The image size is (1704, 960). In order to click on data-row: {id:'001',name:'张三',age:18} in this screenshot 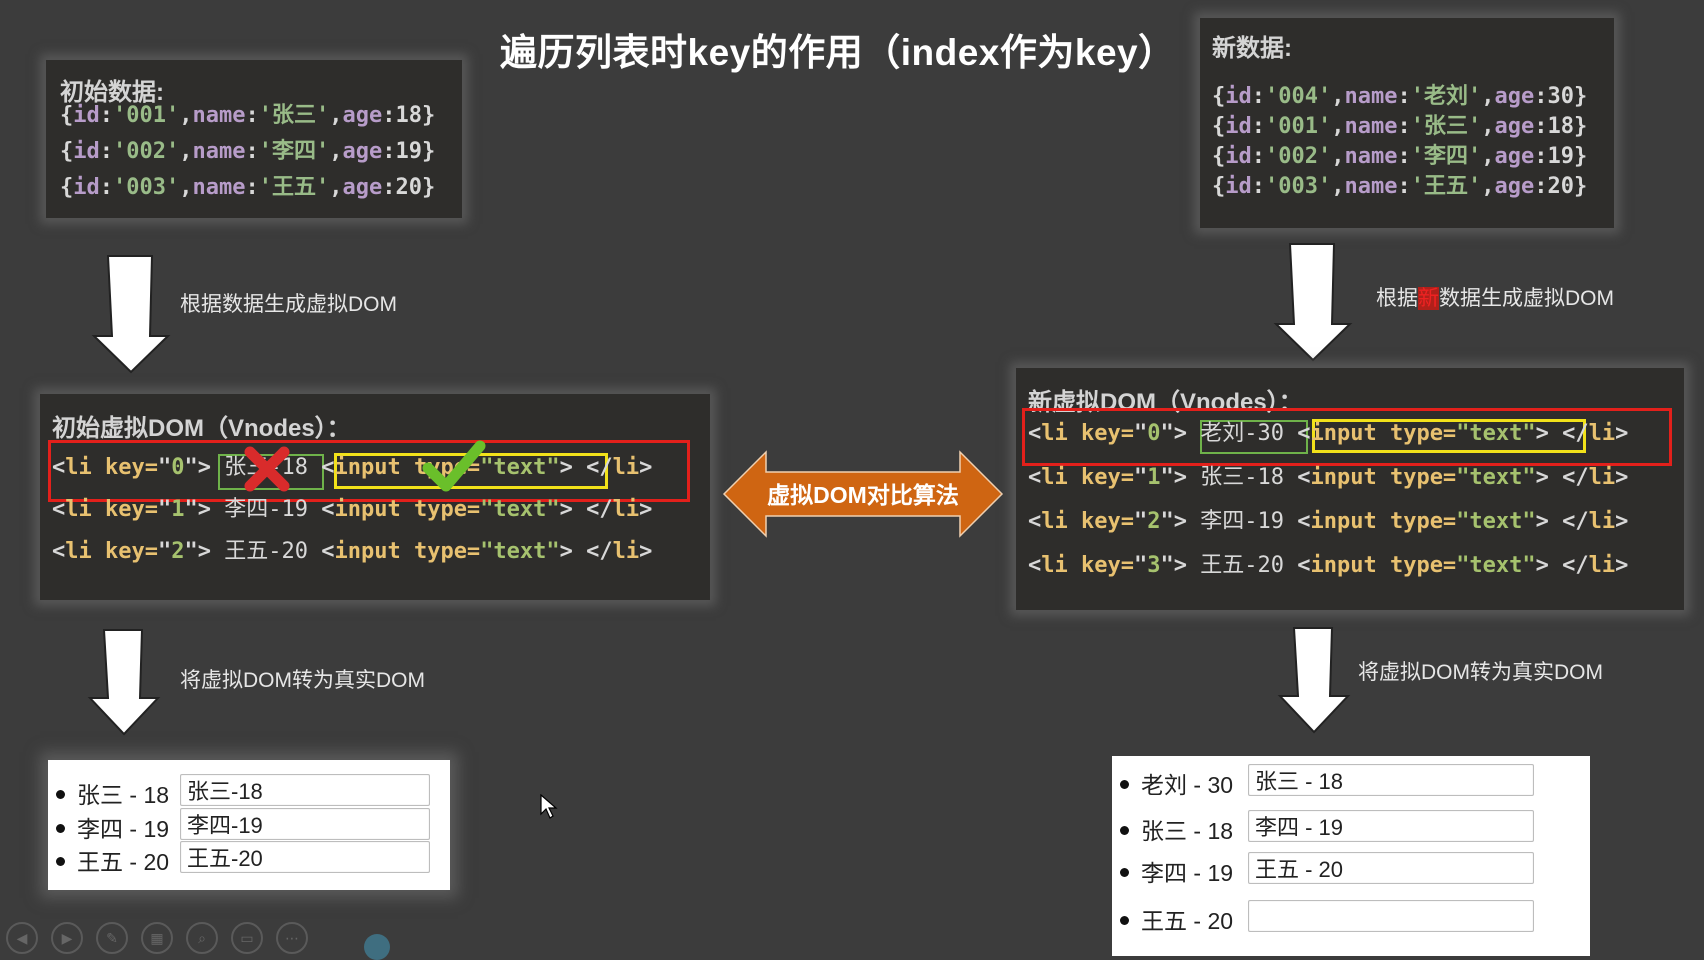, I will do `click(1399, 127)`.